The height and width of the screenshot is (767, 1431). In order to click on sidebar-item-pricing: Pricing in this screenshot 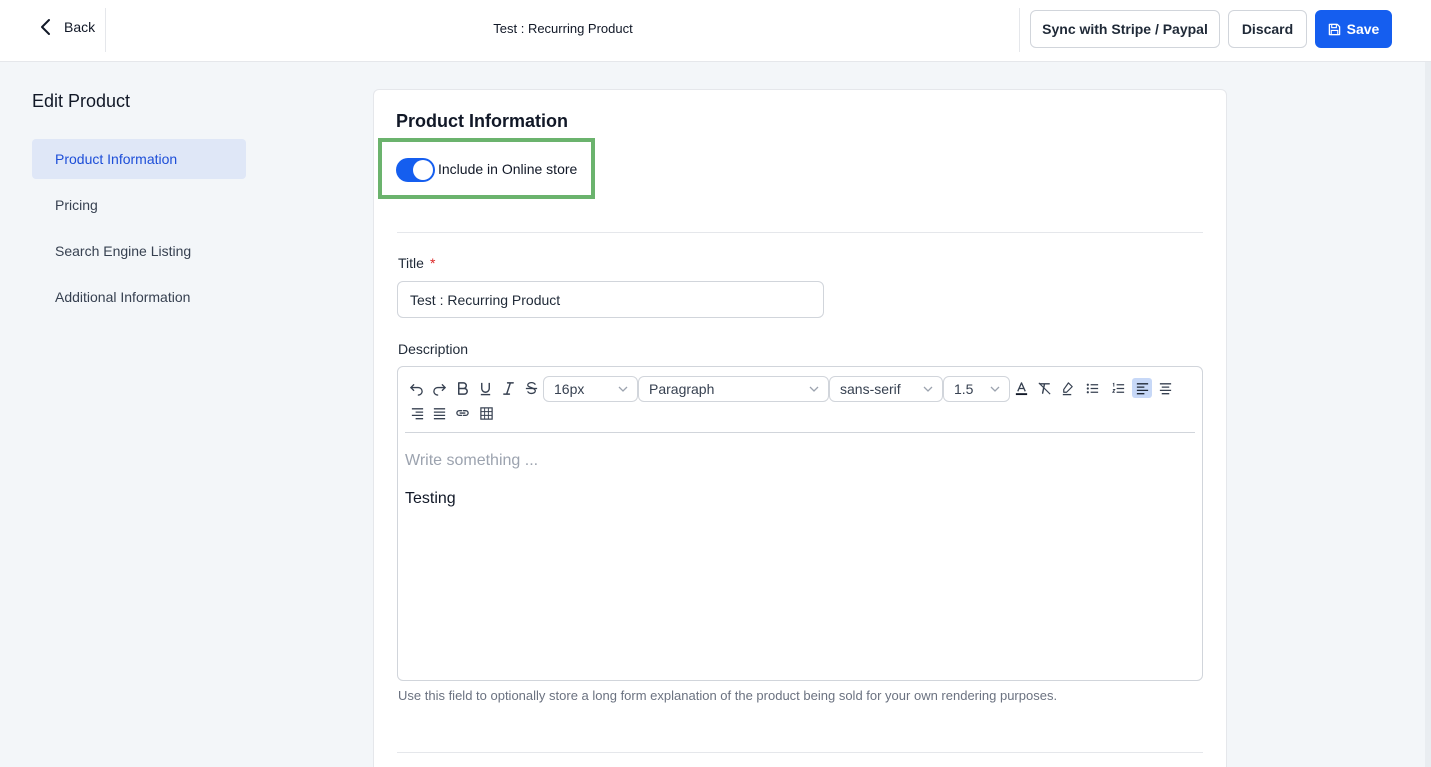, I will do `click(139, 205)`.